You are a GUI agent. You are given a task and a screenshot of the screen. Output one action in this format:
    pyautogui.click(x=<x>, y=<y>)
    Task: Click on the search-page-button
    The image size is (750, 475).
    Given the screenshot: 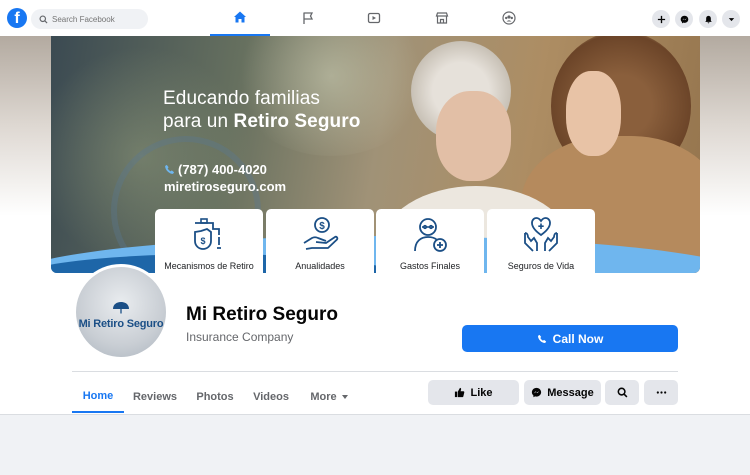 What is the action you would take?
    pyautogui.click(x=622, y=392)
    